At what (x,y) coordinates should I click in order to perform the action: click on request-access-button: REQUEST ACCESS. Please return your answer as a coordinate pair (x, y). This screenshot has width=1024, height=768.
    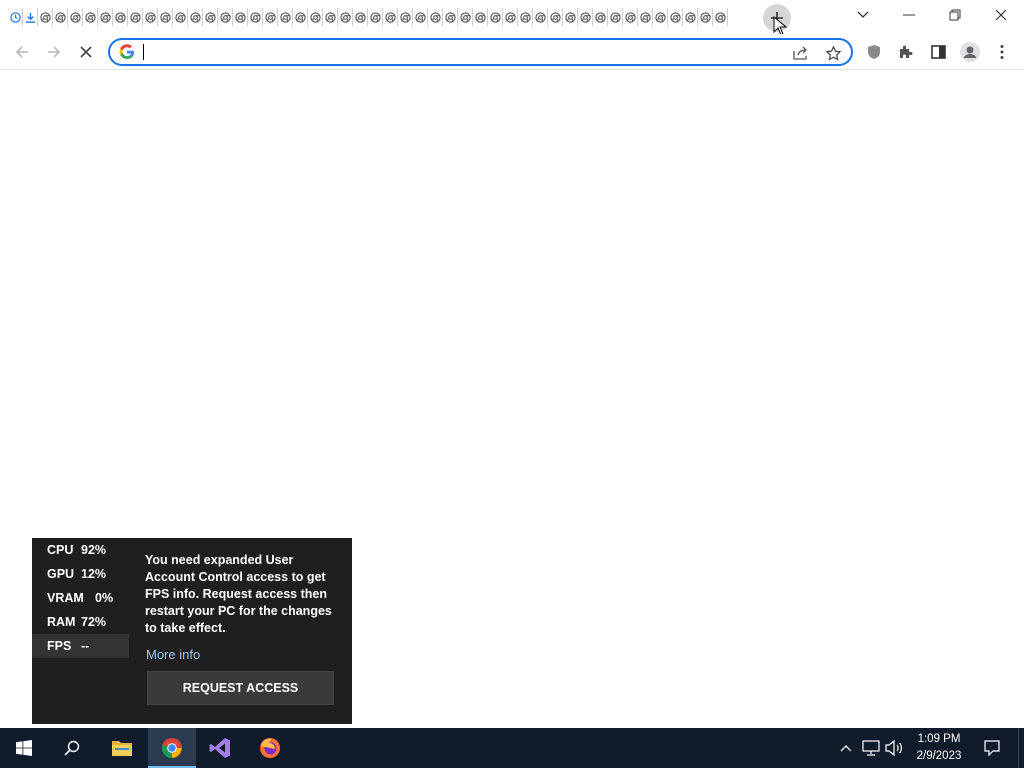
    Looking at the image, I should click on (240, 688).